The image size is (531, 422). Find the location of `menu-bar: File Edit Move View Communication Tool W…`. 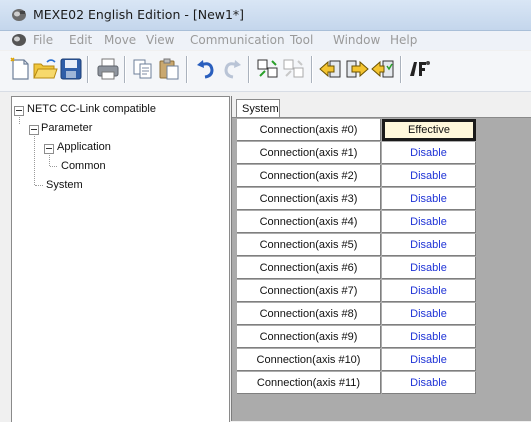

menu-bar: File Edit Move View Communication Tool W… is located at coordinates (265, 40).